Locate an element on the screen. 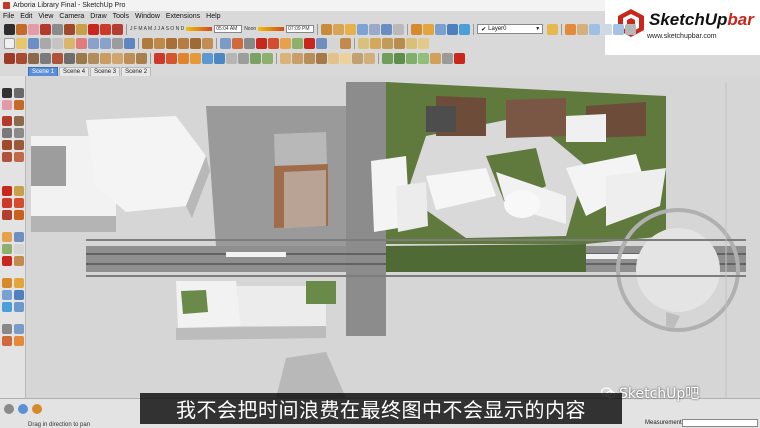  tab-scene-2: Scene 2 is located at coordinates (136, 71).